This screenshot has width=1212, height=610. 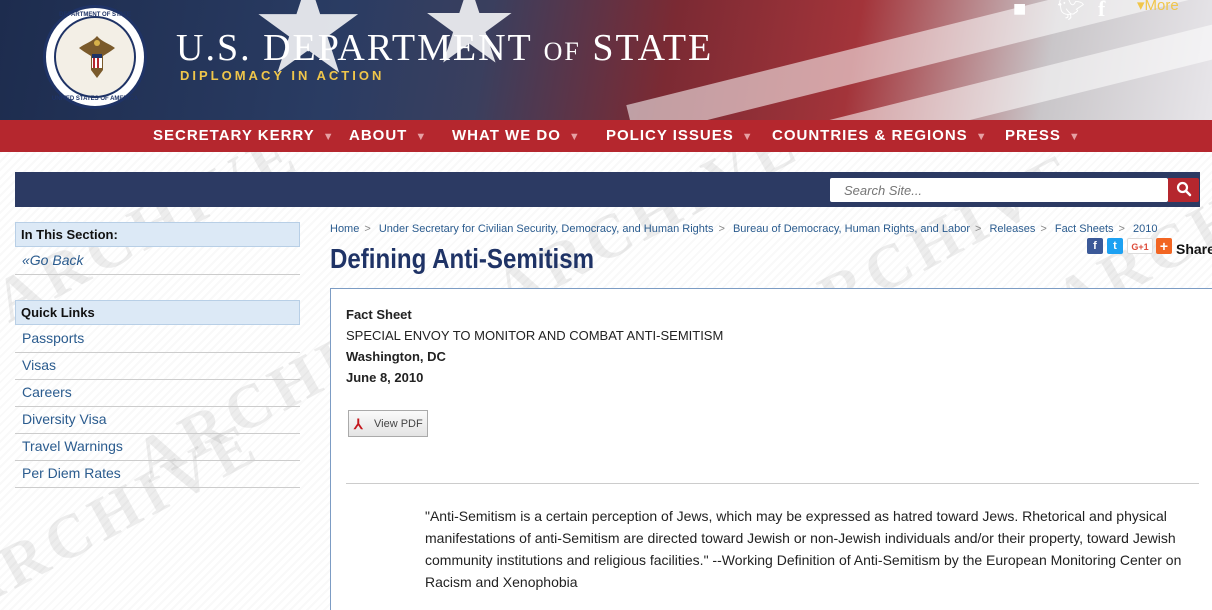 I want to click on breadcrumb-link: Releases, so click(x=1012, y=229).